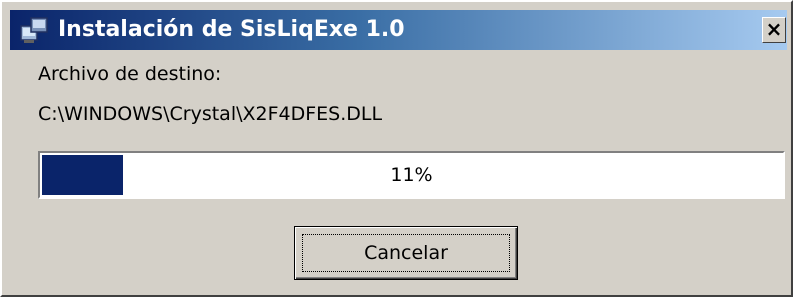 The height and width of the screenshot is (297, 793). I want to click on cancel-button: Cancelar, so click(406, 253).